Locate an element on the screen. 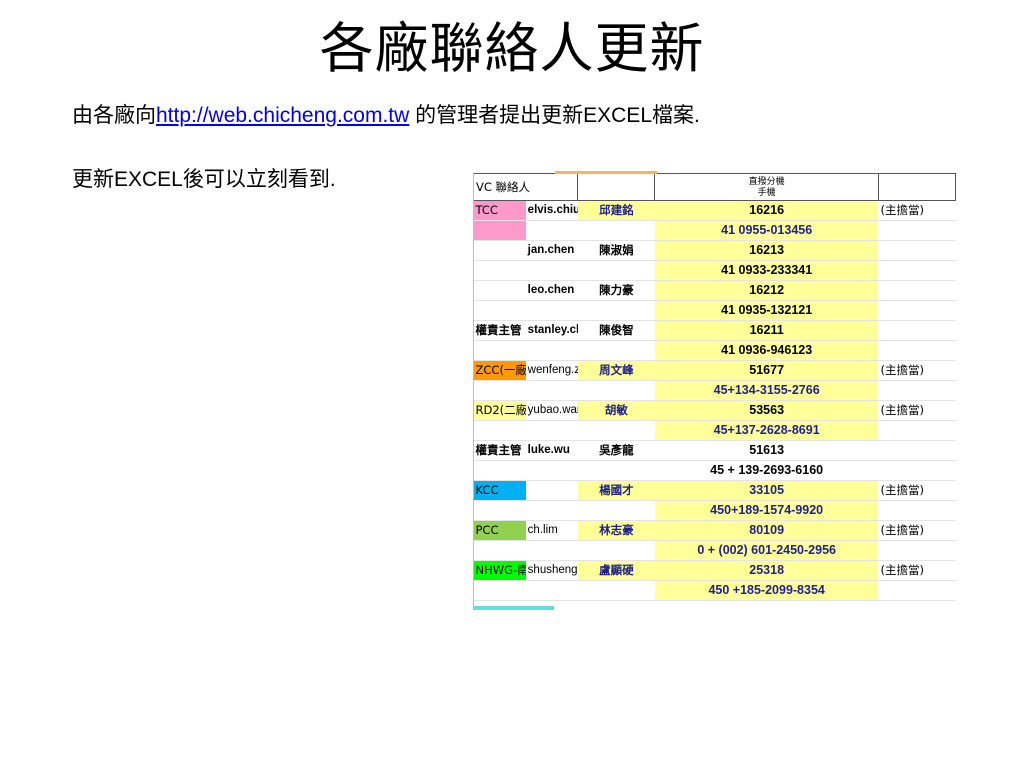  name-cell: 盧顯硬 is located at coordinates (616, 570).